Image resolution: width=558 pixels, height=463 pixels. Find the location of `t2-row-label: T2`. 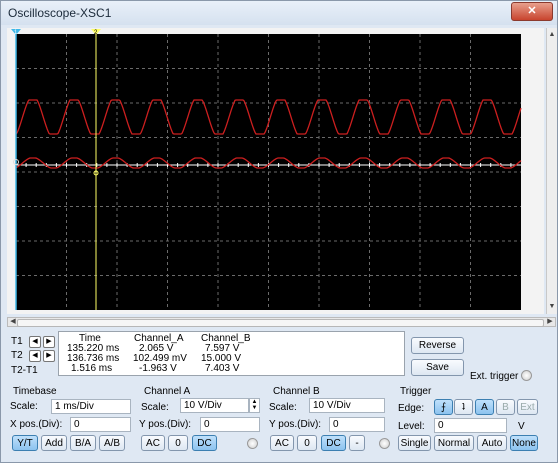

t2-row-label: T2 is located at coordinates (17, 355).